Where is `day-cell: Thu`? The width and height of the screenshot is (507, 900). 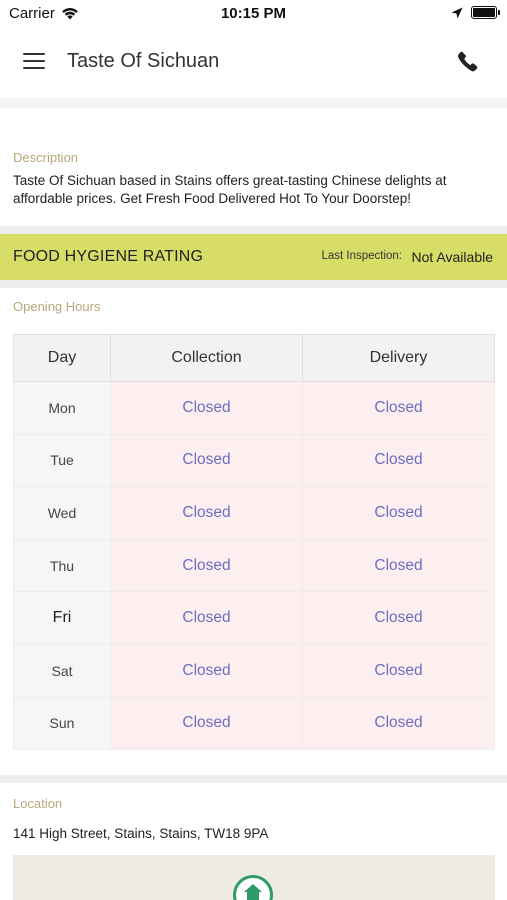 day-cell: Thu is located at coordinates (62, 565).